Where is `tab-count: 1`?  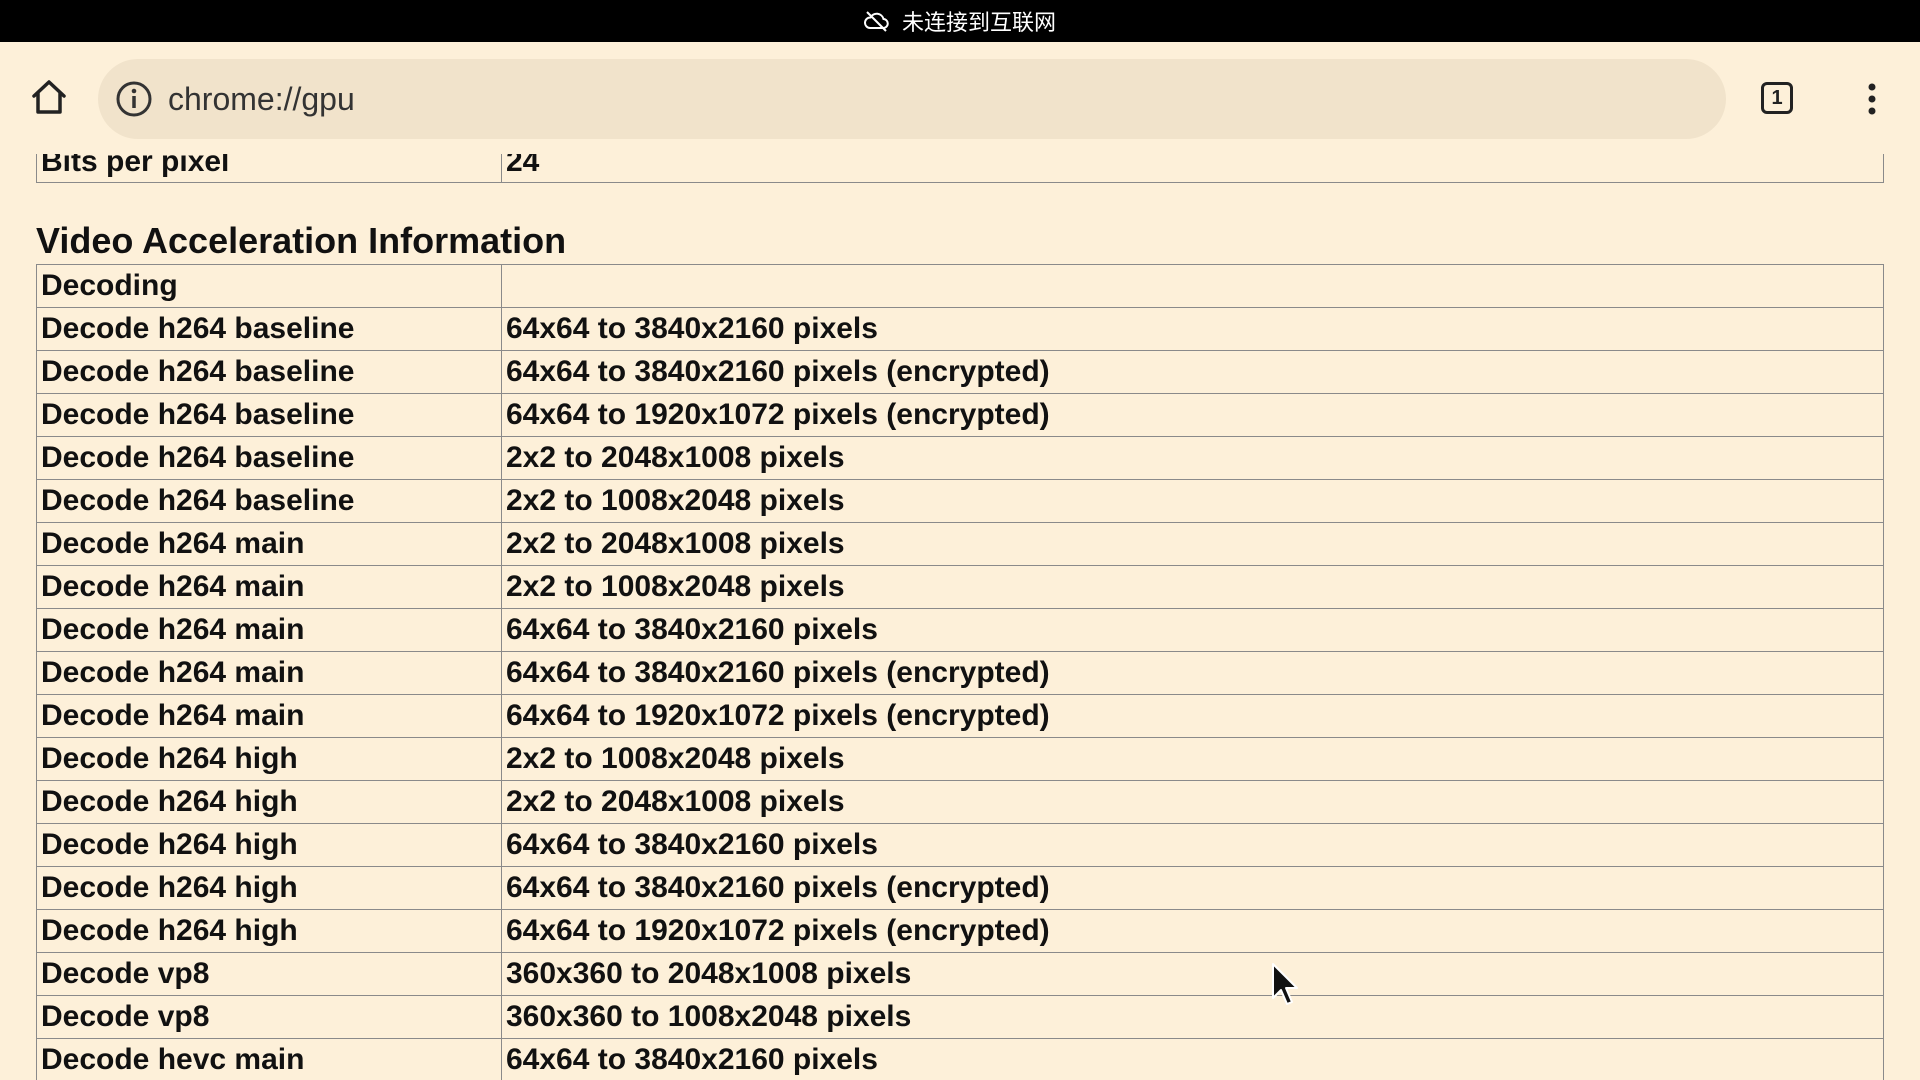
tab-count: 1 is located at coordinates (1777, 98).